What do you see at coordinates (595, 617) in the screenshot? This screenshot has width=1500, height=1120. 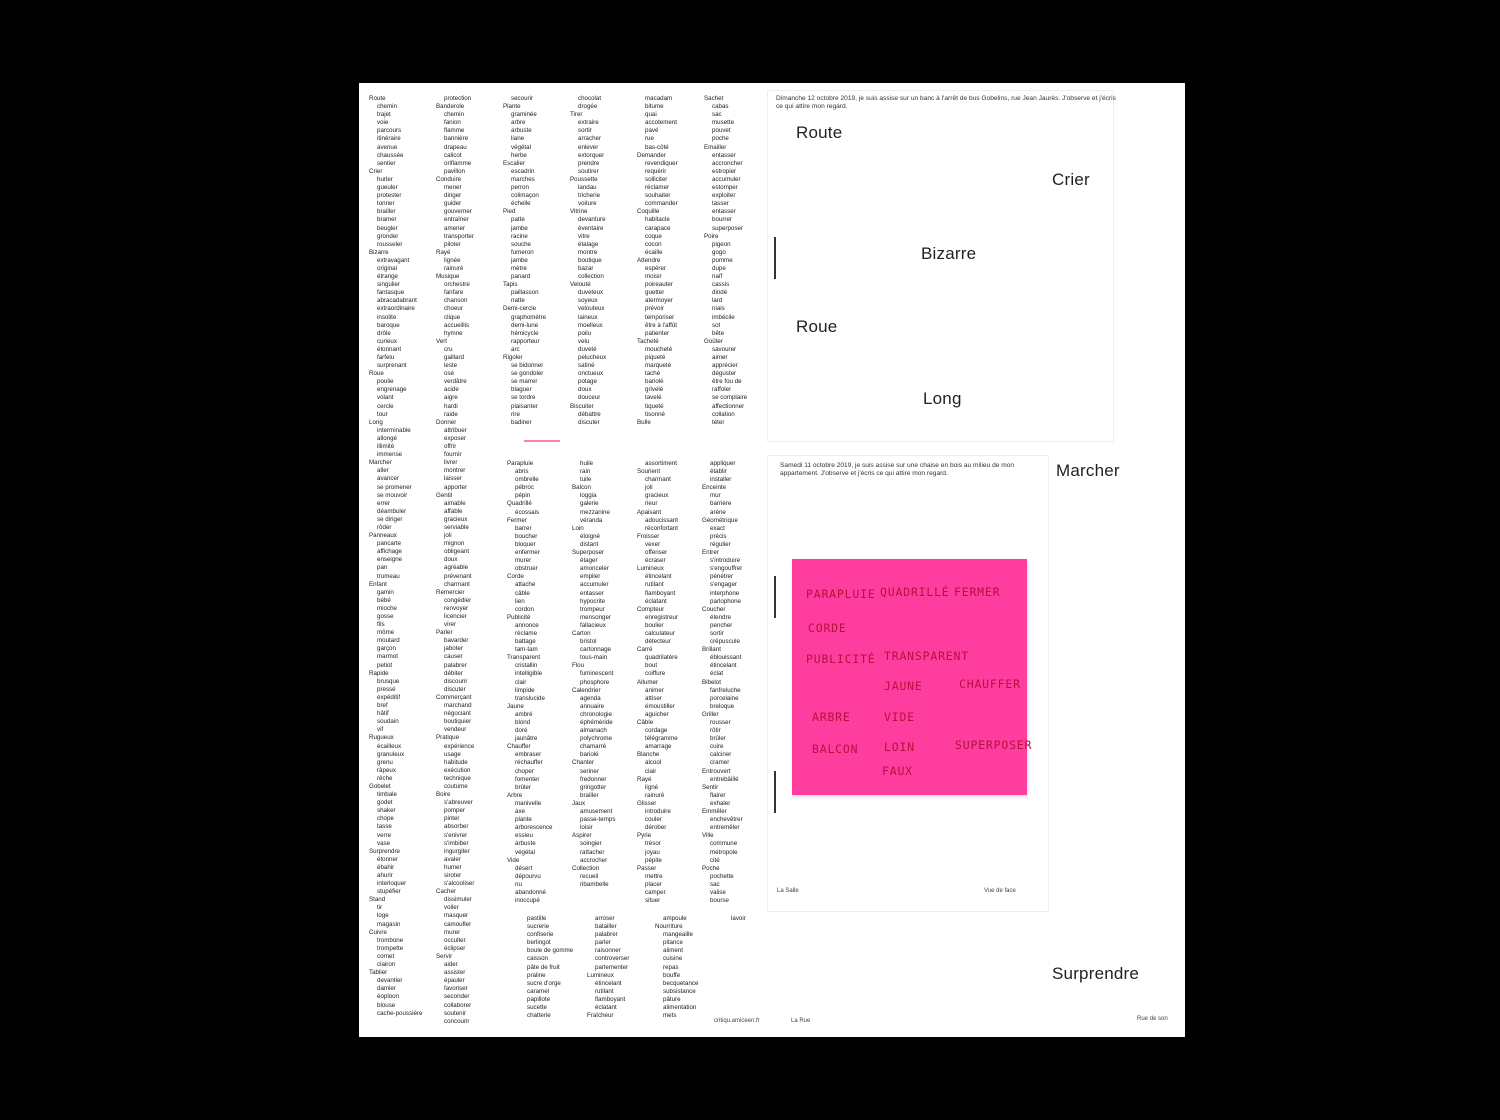 I see `column-word: mensonger` at bounding box center [595, 617].